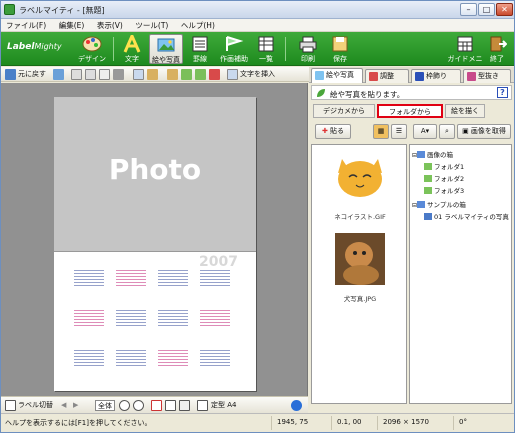 The image size is (515, 433). What do you see at coordinates (118, 74) in the screenshot?
I see `delete-icon` at bounding box center [118, 74].